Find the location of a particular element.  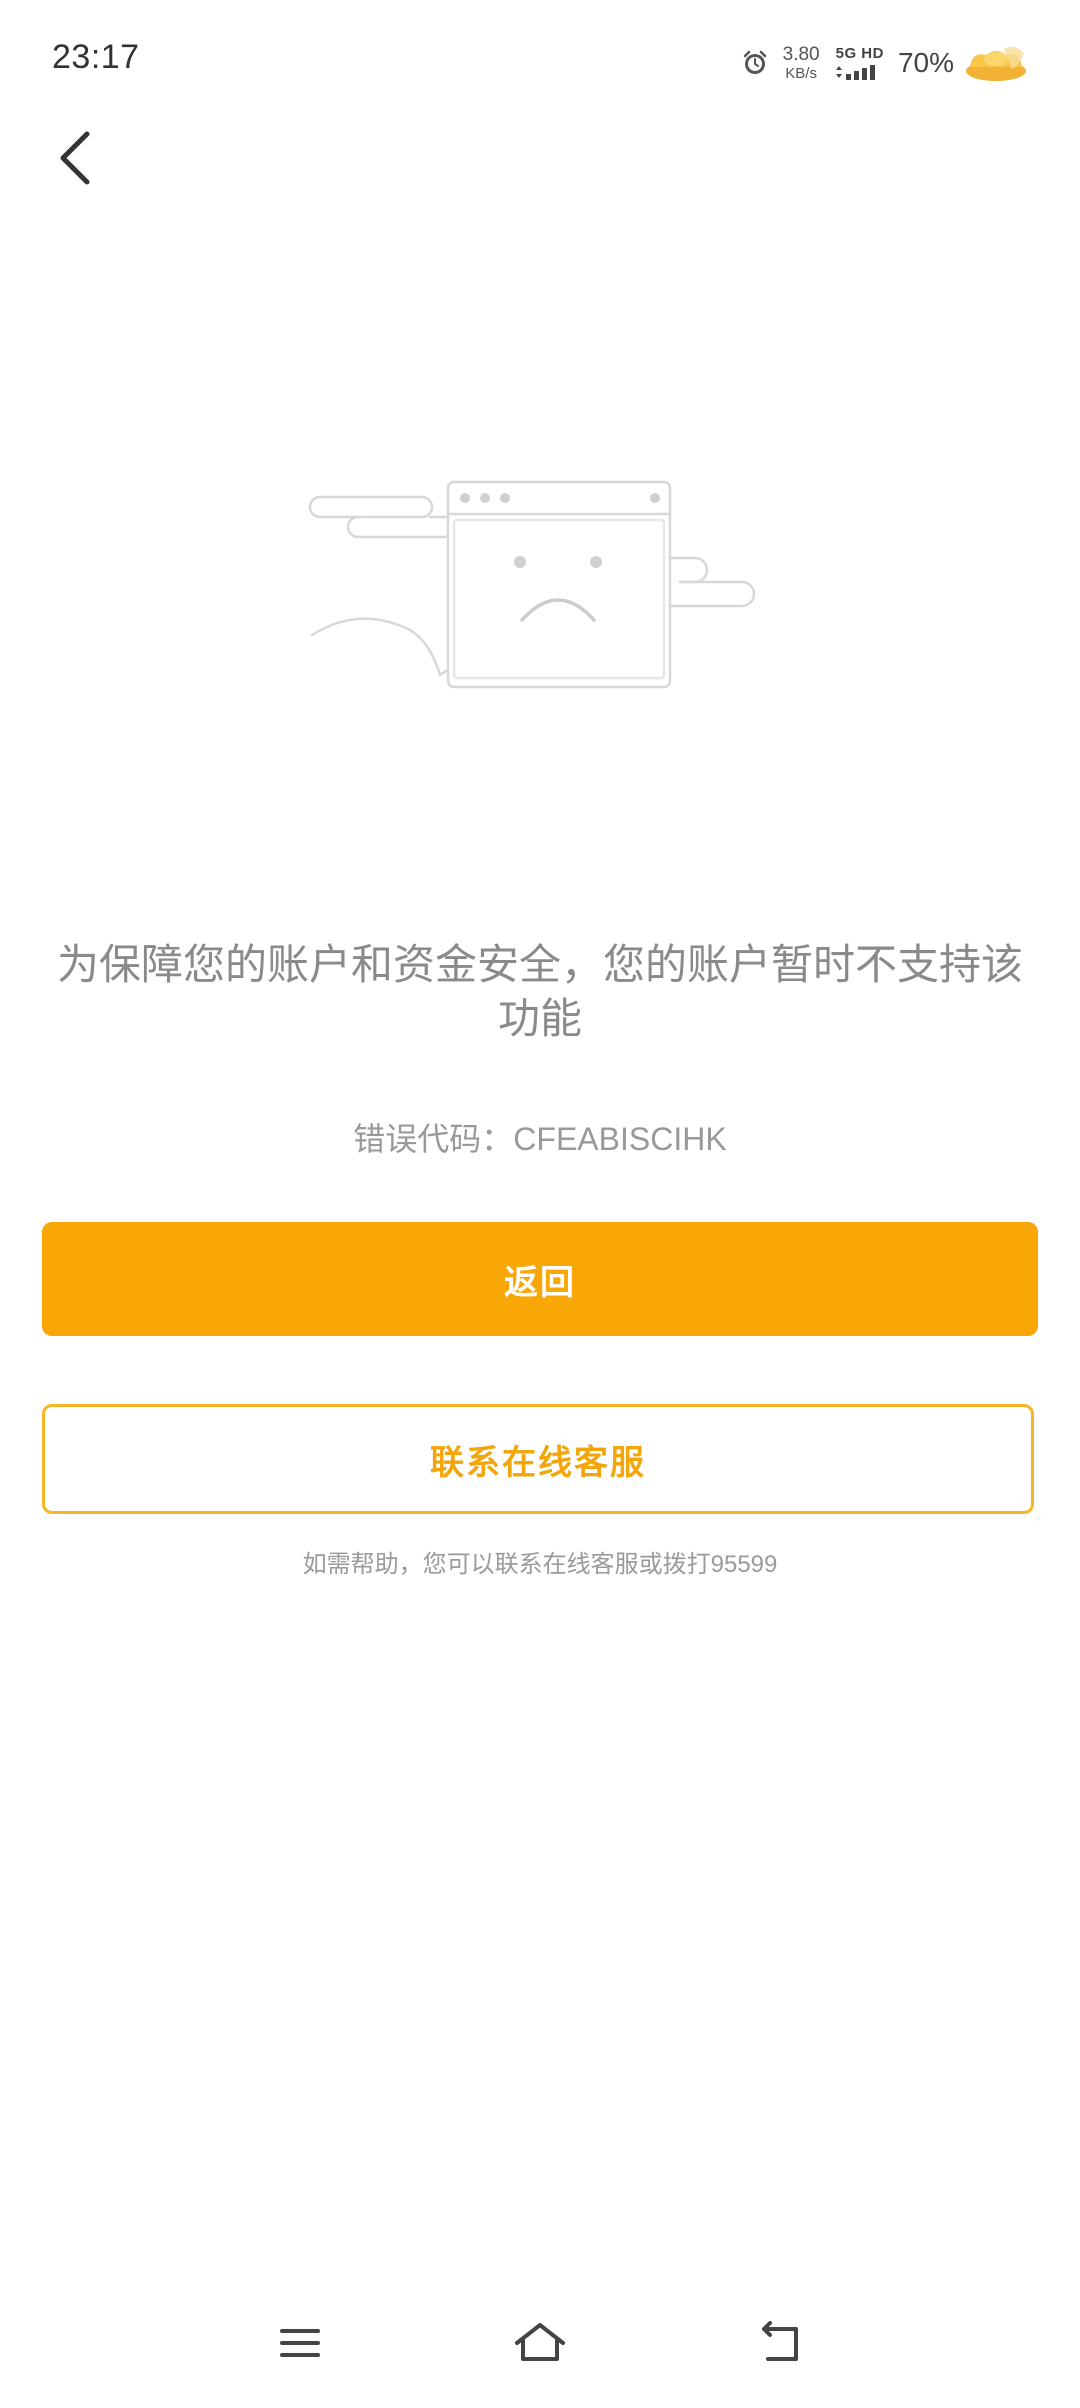

menu-icon is located at coordinates (300, 2345).